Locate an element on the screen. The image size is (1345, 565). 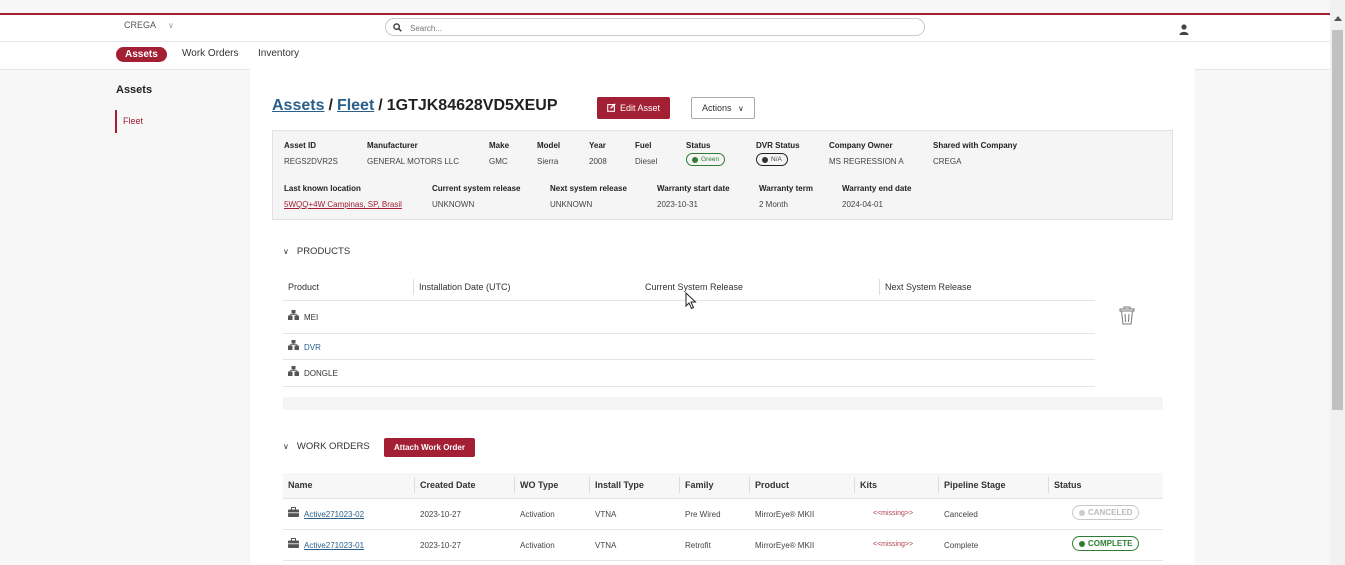
company-selector: CREGA ∨ is located at coordinates (149, 25).